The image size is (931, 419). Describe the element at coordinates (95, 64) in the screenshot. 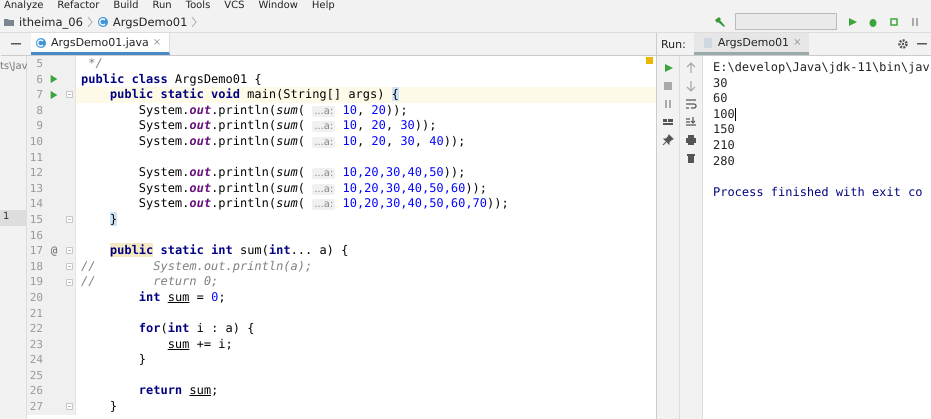

I see `code-line: */` at that location.